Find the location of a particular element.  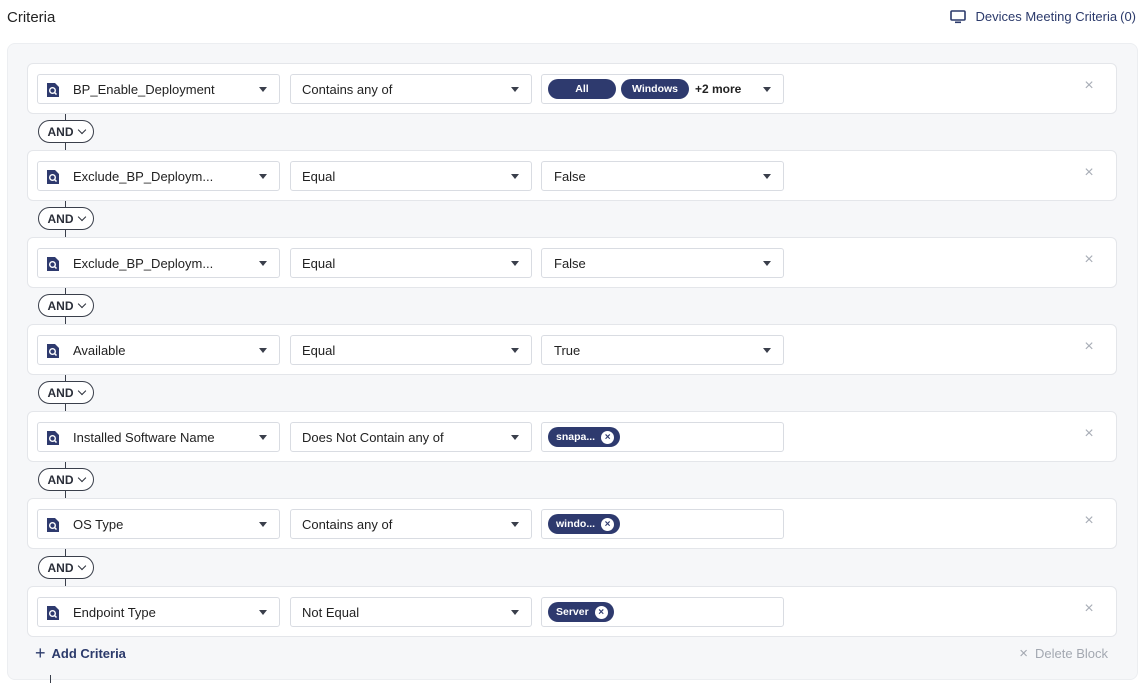

value-chip: Windows is located at coordinates (655, 89).